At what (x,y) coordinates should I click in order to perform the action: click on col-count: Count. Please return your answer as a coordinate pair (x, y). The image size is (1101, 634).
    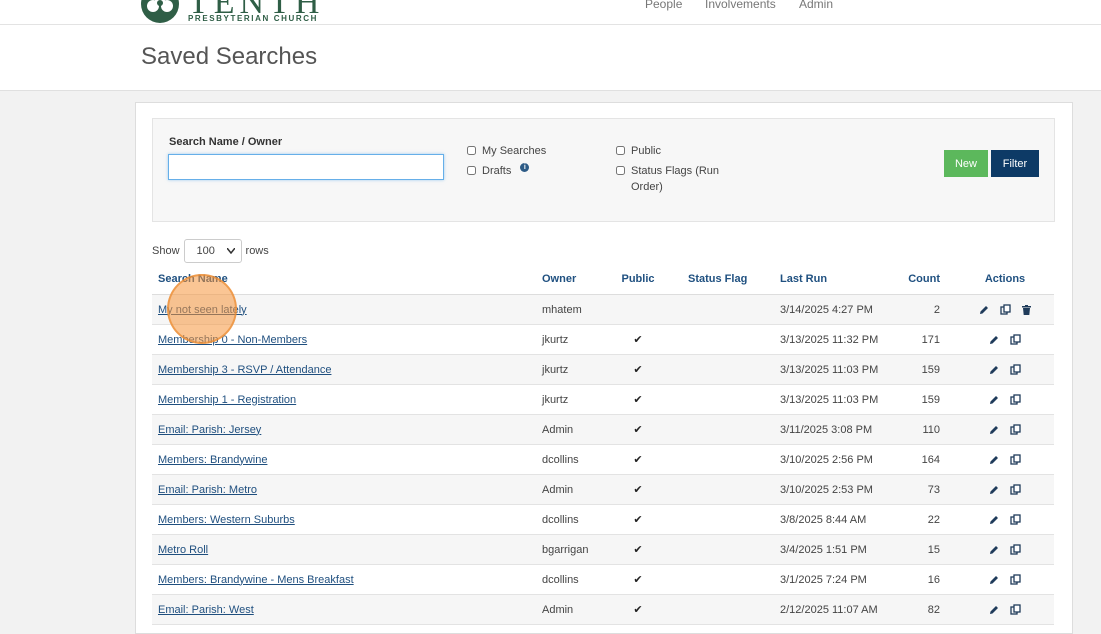
    Looking at the image, I should click on (925, 279).